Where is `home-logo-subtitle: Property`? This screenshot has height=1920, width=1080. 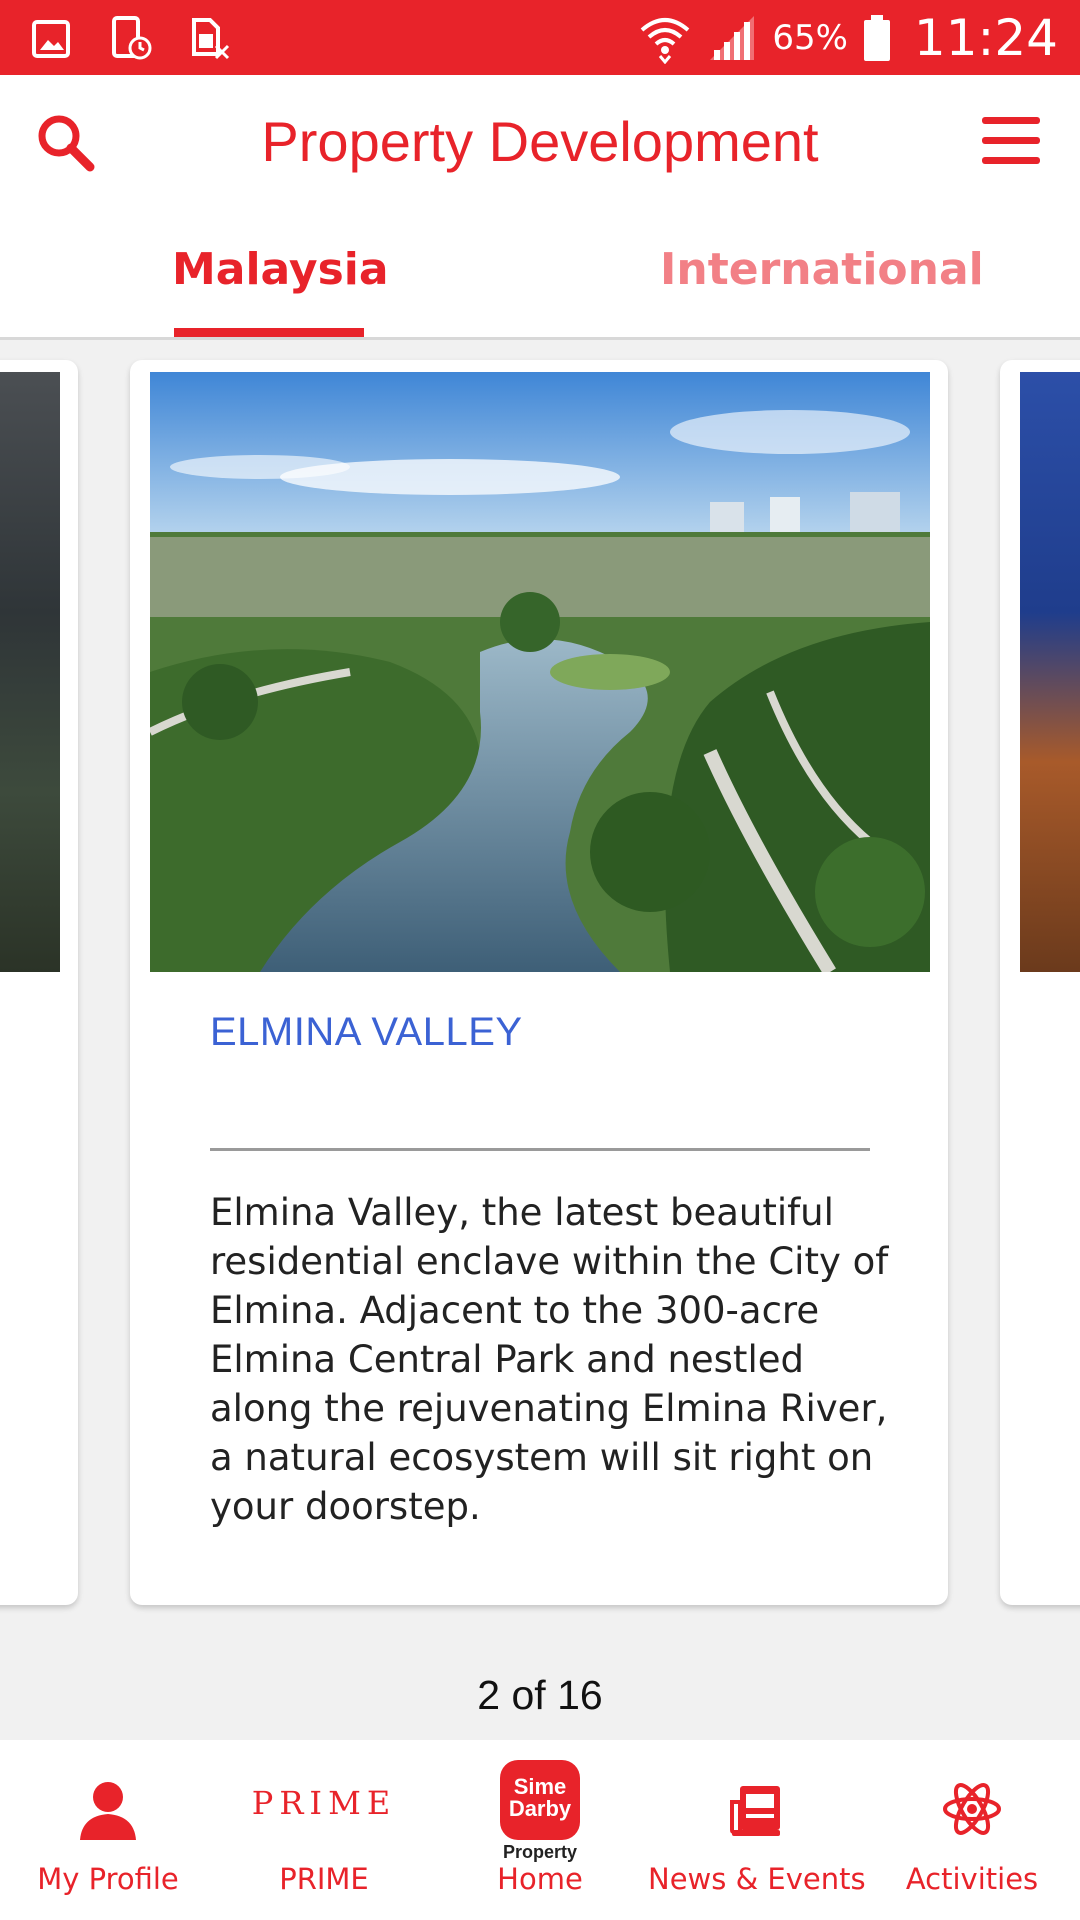
home-logo-subtitle: Property is located at coordinates (540, 1852).